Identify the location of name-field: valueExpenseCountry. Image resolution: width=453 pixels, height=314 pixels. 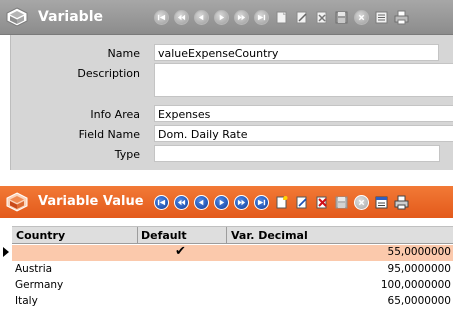
(296, 52).